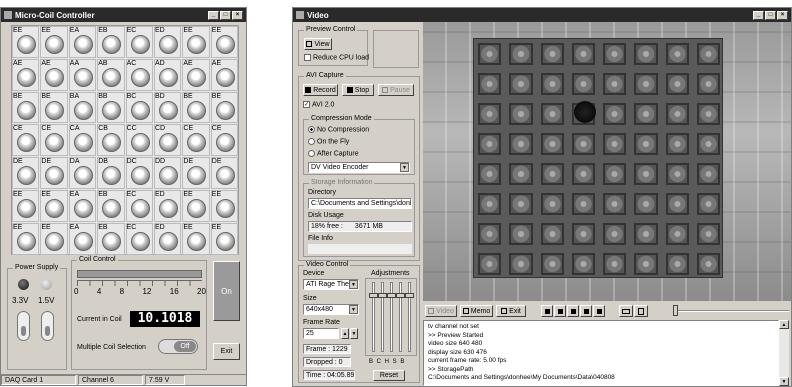 The width and height of the screenshot is (792, 387). I want to click on video-close-button: ×, so click(782, 15).